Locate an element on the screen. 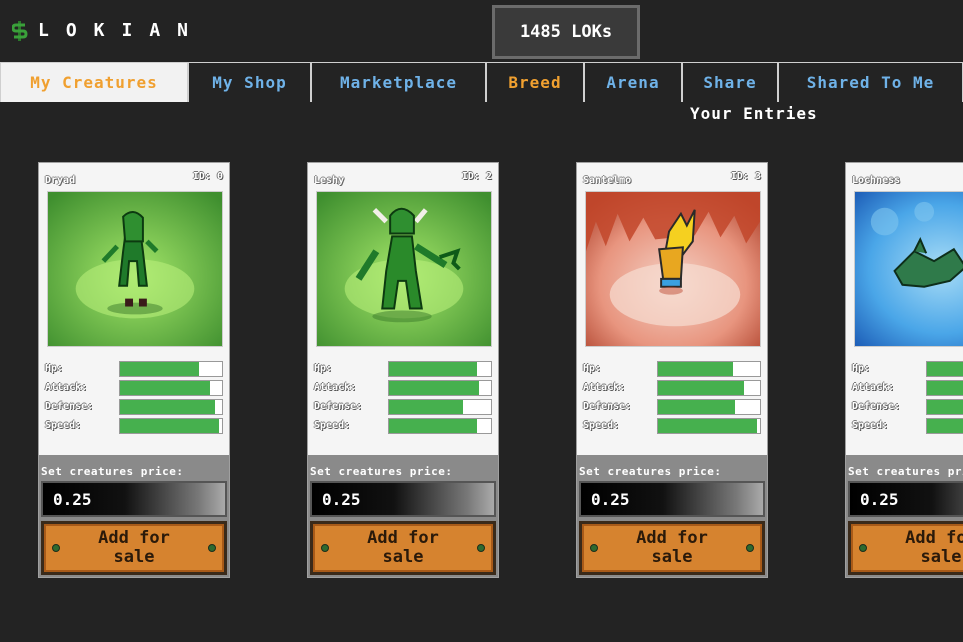  tab-share: Share is located at coordinates (730, 82).